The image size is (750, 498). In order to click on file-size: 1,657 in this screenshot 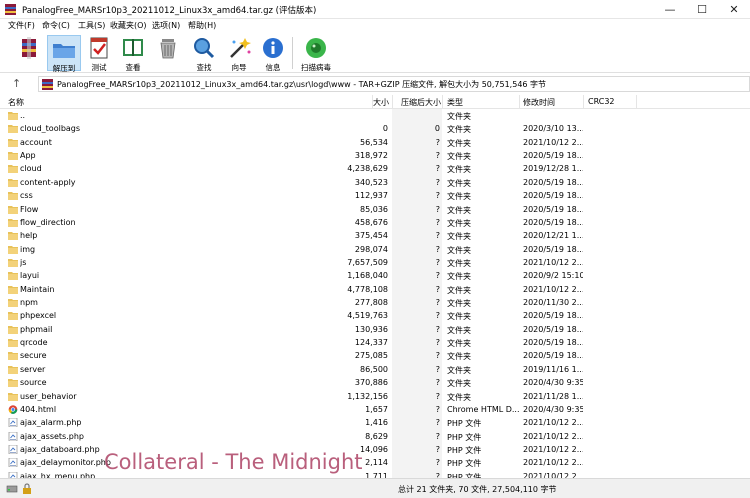, I will do `click(376, 409)`.